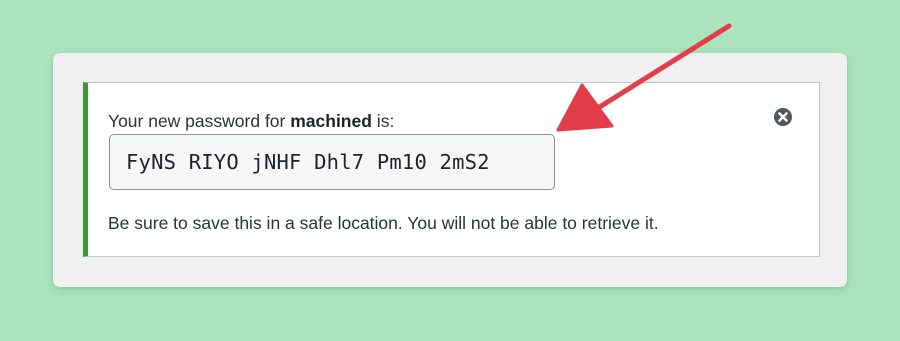 This screenshot has width=900, height=341. I want to click on password-intro-text: Your new password for machined is:, so click(251, 121).